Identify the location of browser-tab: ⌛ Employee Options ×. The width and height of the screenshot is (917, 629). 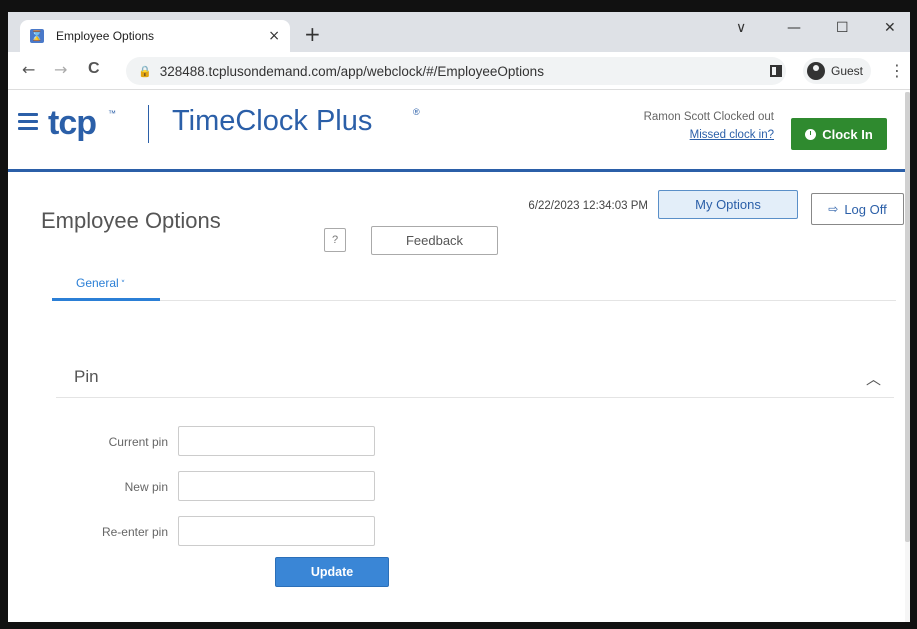
(155, 36).